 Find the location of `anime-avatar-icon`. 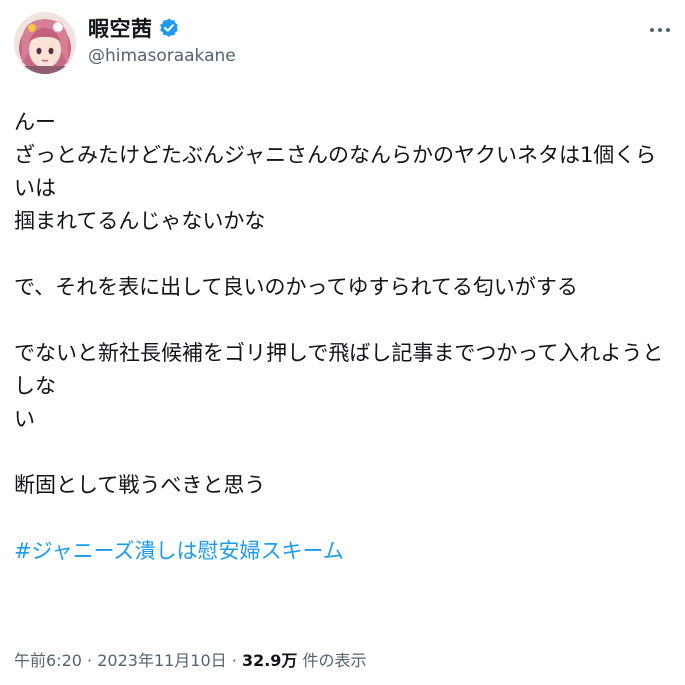

anime-avatar-icon is located at coordinates (45, 43).